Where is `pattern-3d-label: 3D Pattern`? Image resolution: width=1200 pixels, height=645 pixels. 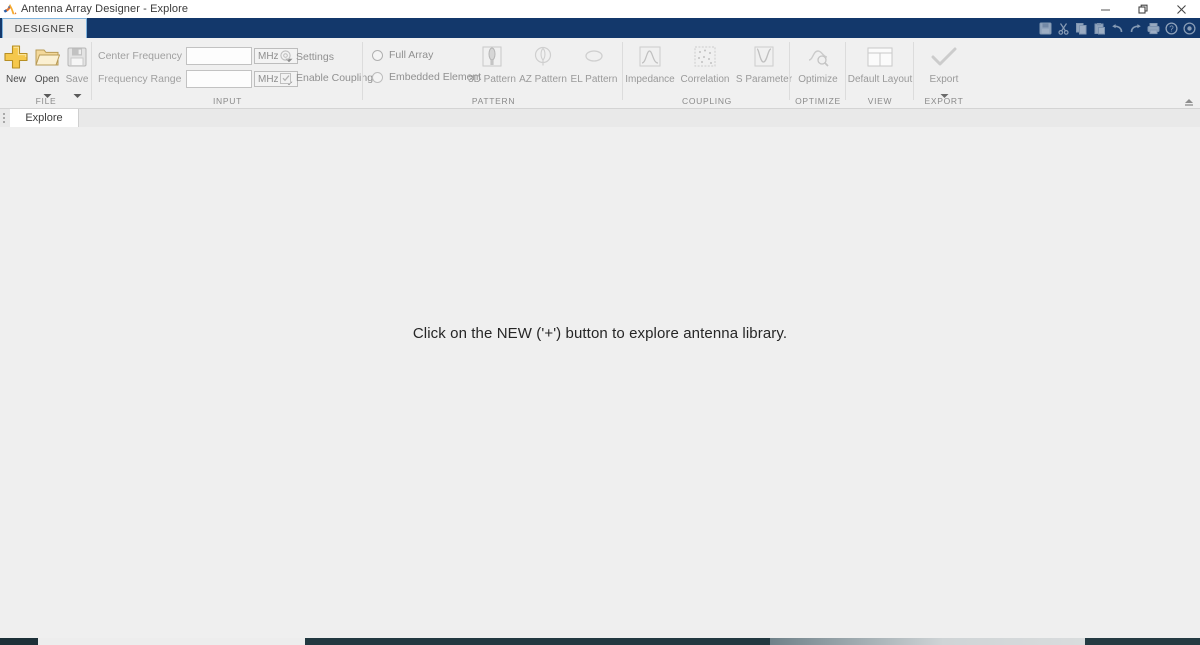 pattern-3d-label: 3D Pattern is located at coordinates (492, 79).